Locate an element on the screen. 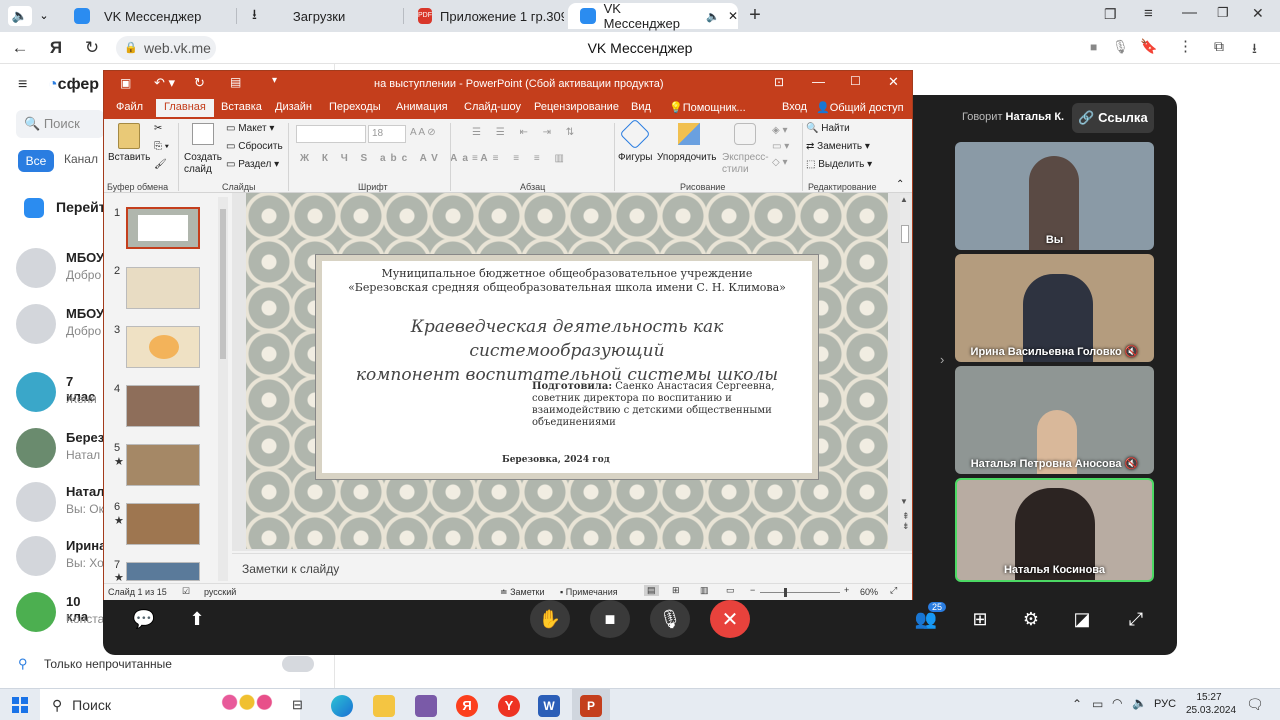 This screenshot has height=720, width=1280. word-icon: W is located at coordinates (549, 706).